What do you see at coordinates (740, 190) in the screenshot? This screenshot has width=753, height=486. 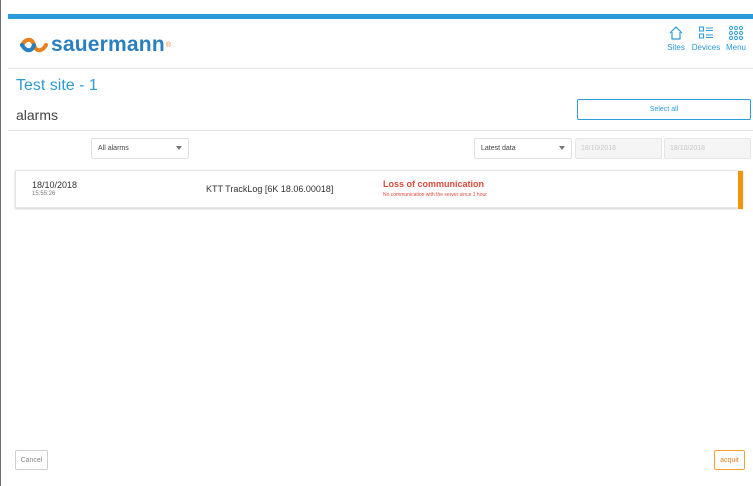 I see `alarm-status-stripe` at bounding box center [740, 190].